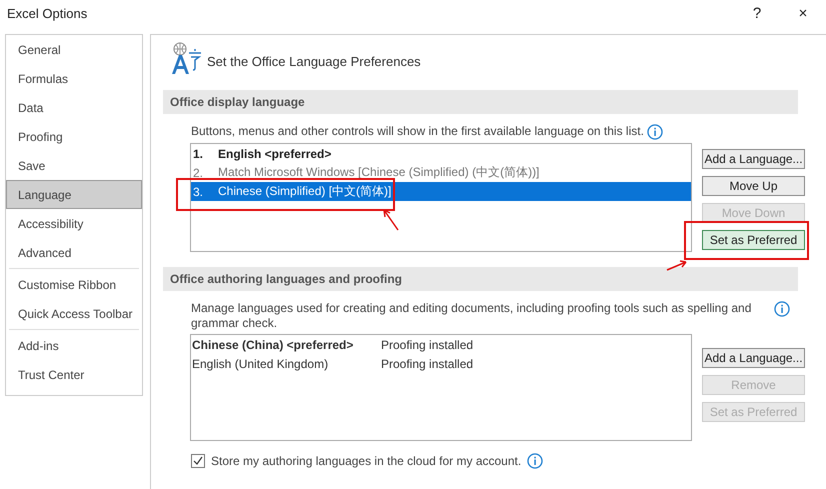 Image resolution: width=826 pixels, height=489 pixels. I want to click on section-heading: Office display language, so click(480, 102).